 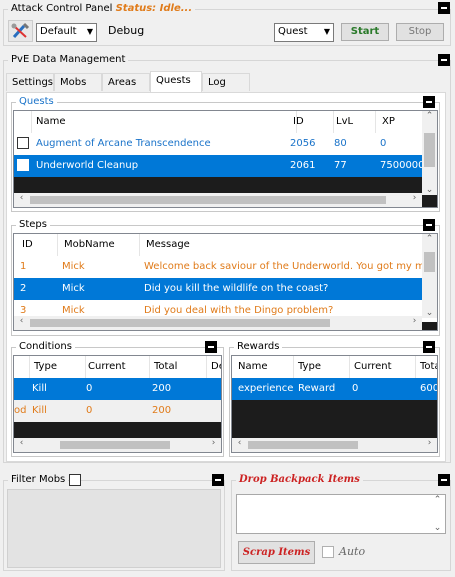 What do you see at coordinates (117, 445) in the screenshot?
I see `conditions-horizontal-scrollbar: ‹ ›` at bounding box center [117, 445].